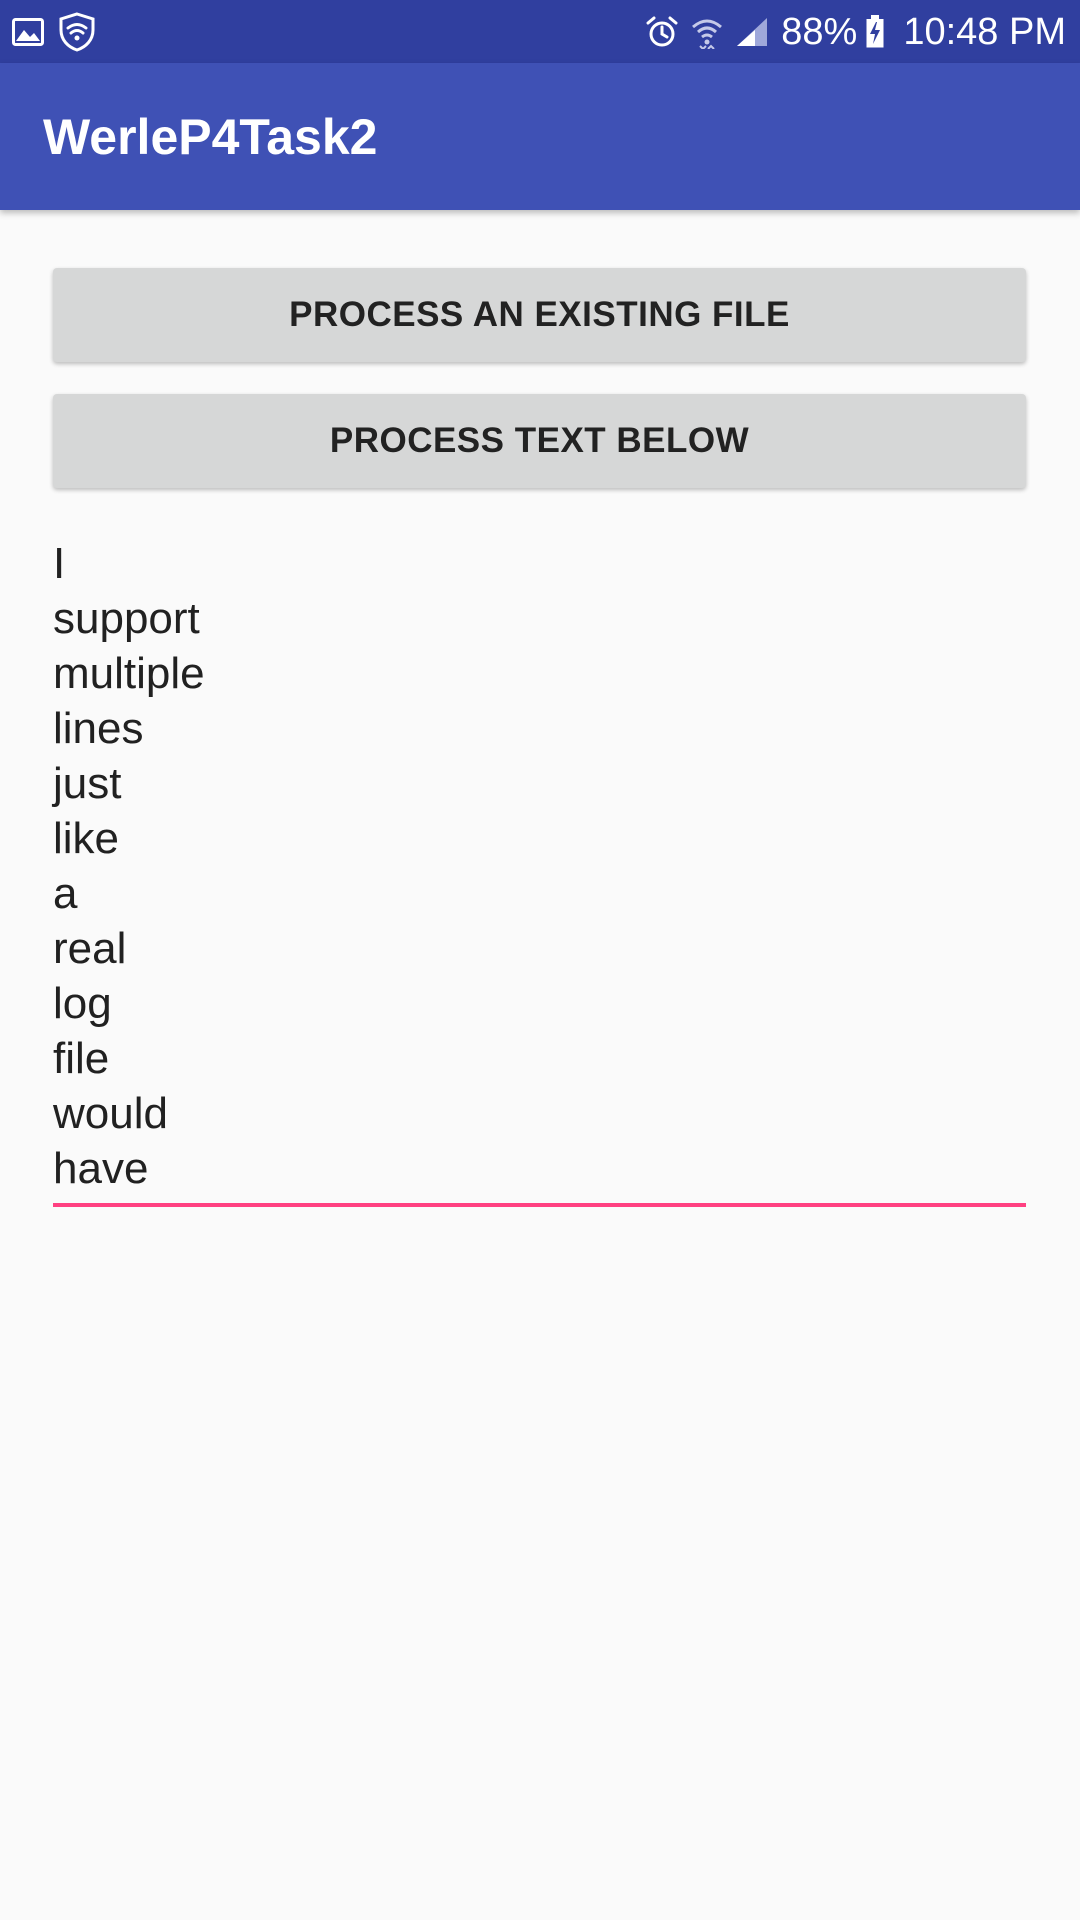 The width and height of the screenshot is (1080, 1920). I want to click on text-line: lines, so click(98, 728).